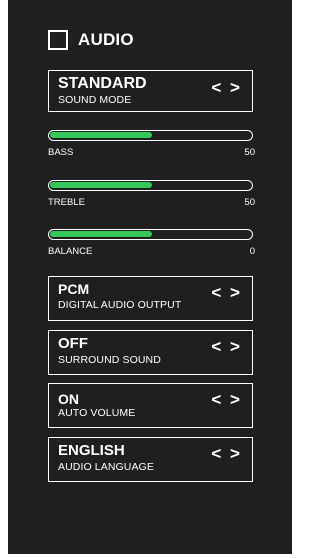 The height and width of the screenshot is (558, 320). What do you see at coordinates (226, 292) in the screenshot?
I see `digital-audio-output-arrows-icon: < >` at bounding box center [226, 292].